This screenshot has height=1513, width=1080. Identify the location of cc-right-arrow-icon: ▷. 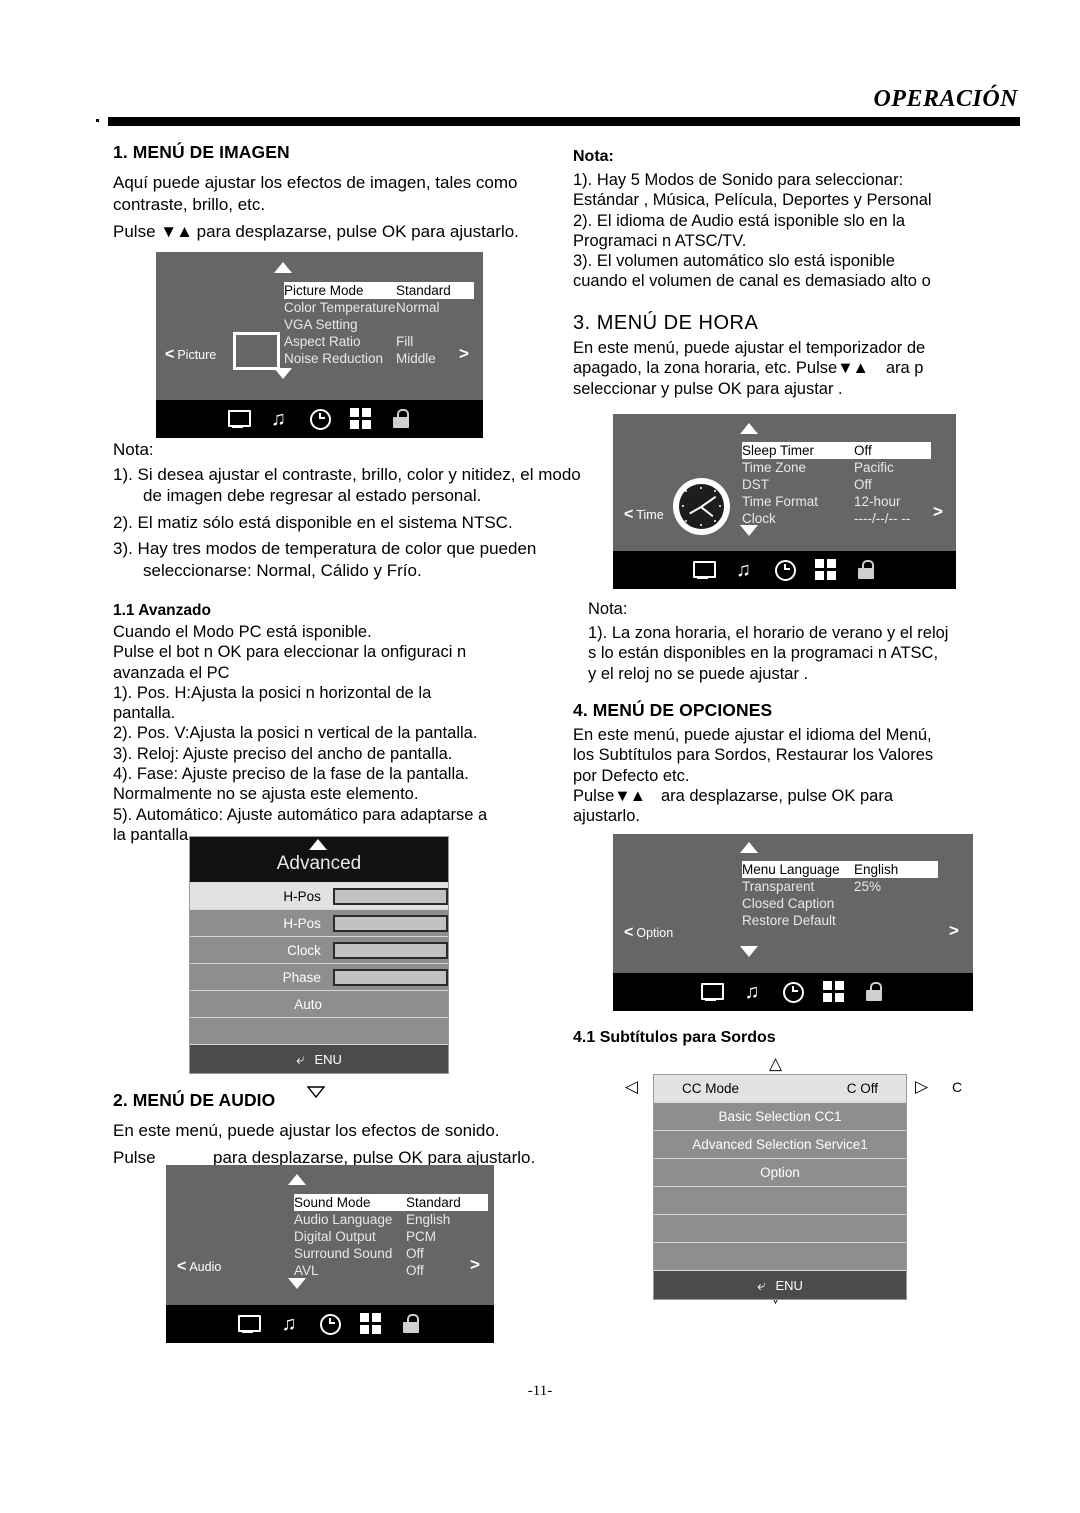
(921, 1086).